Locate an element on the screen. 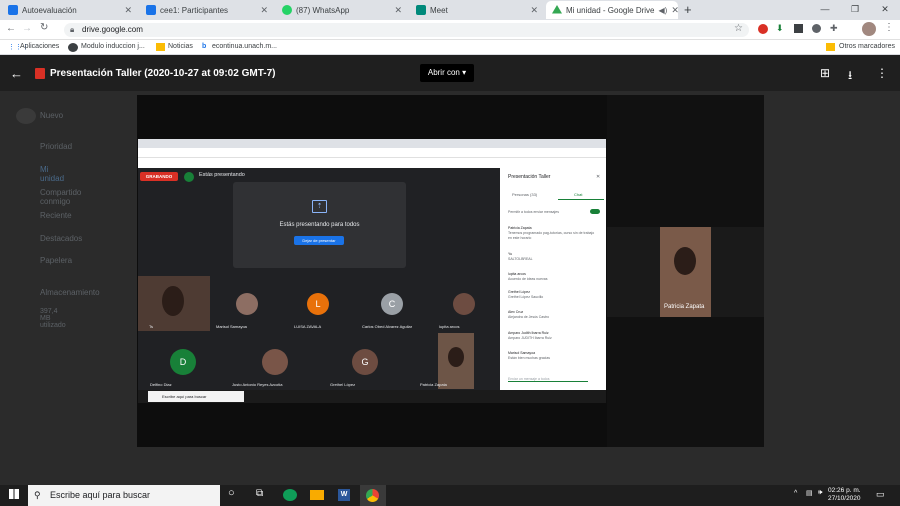 The image size is (900, 506). chat-message: Alex Cruz Alejandra de Jesús Castro is located at coordinates (529, 314).